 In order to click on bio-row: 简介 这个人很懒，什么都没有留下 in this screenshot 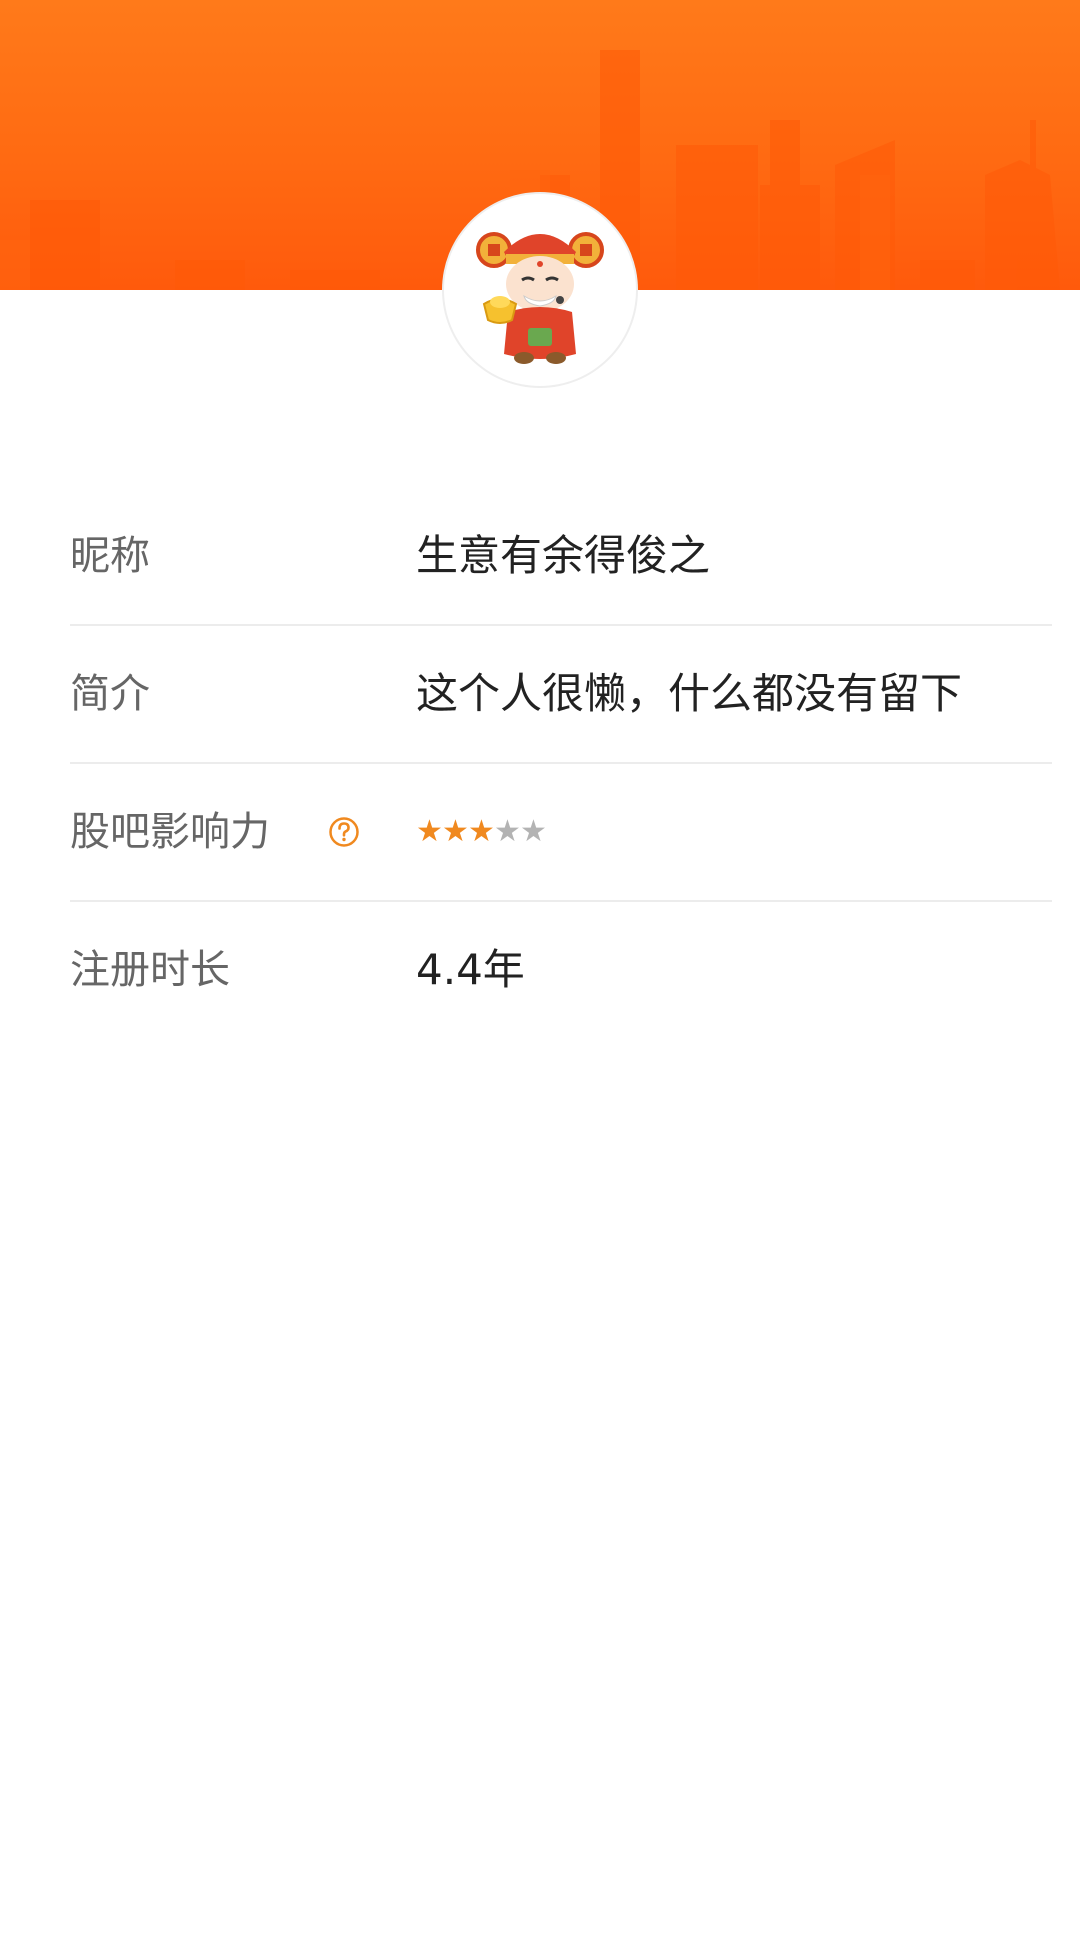, I will do `click(561, 695)`.